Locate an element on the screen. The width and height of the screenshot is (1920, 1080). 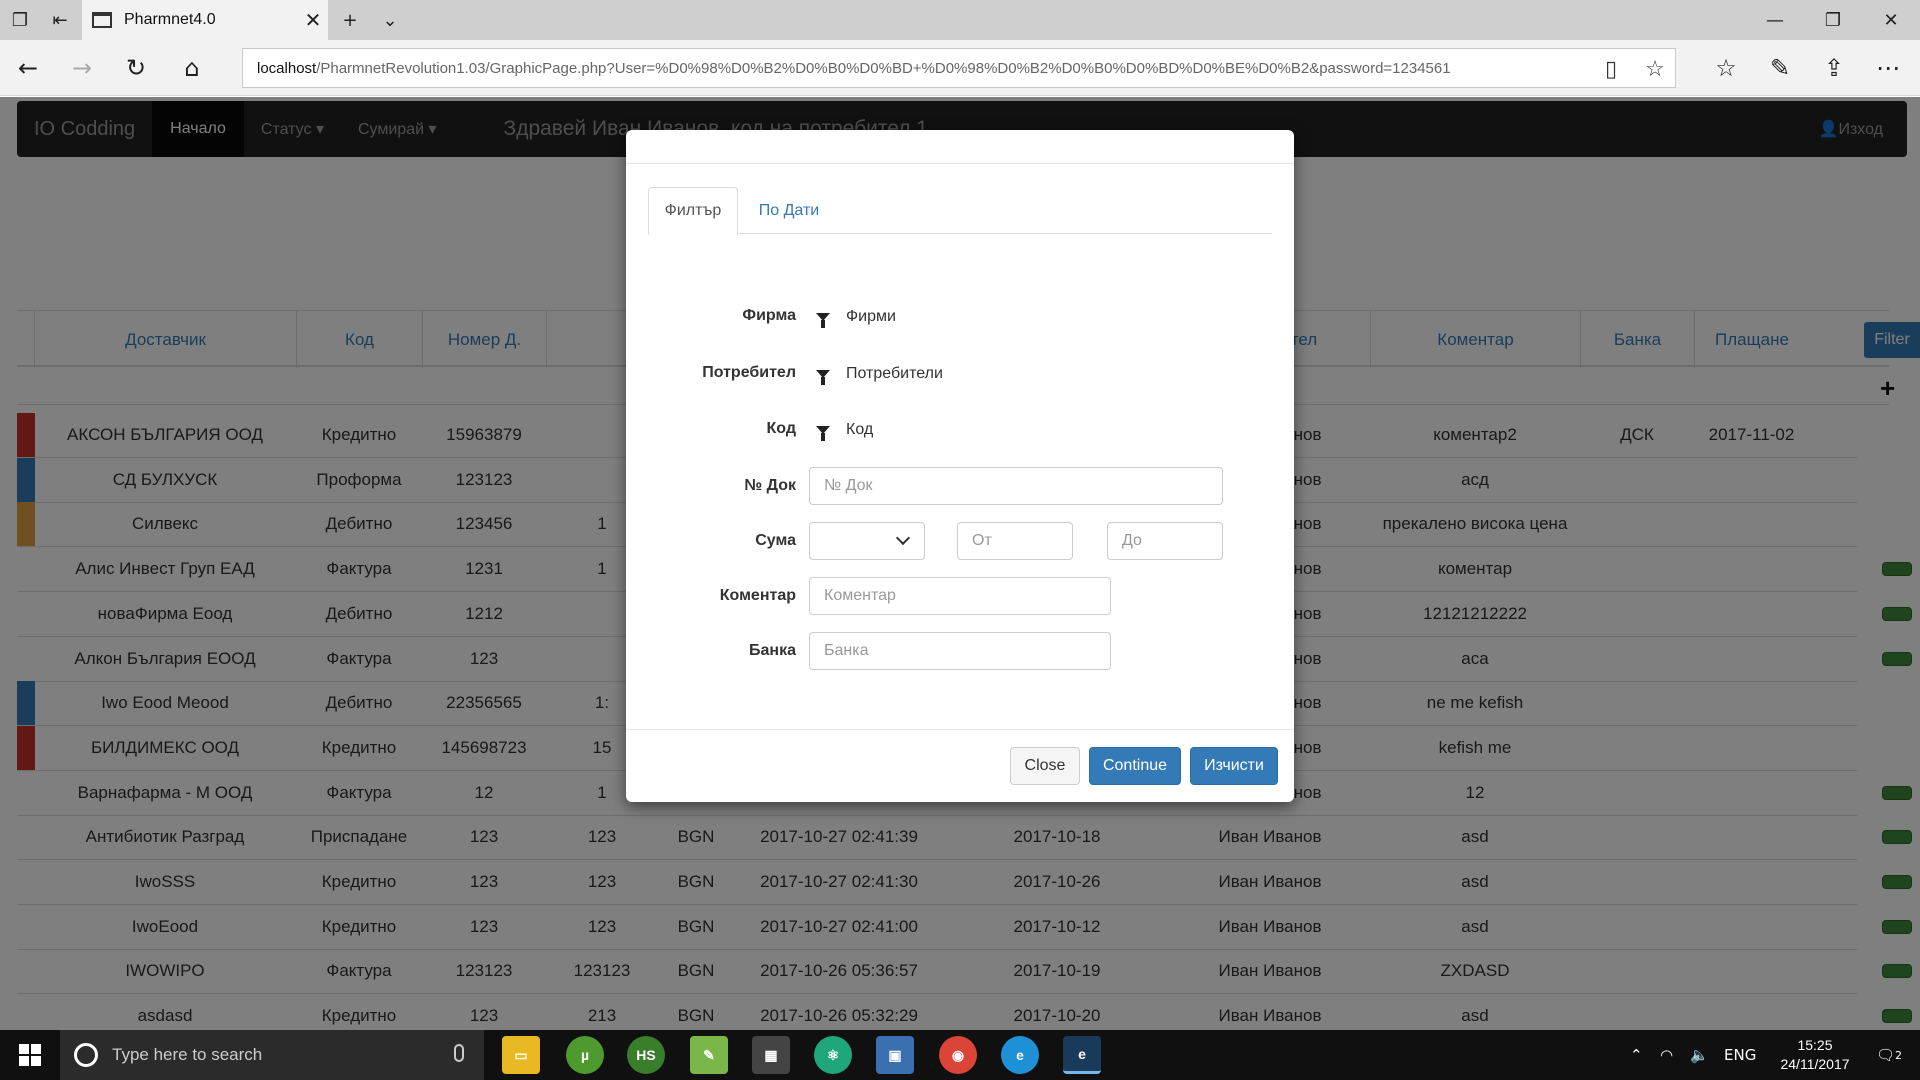
label-company: Фирма is located at coordinates (769, 315).